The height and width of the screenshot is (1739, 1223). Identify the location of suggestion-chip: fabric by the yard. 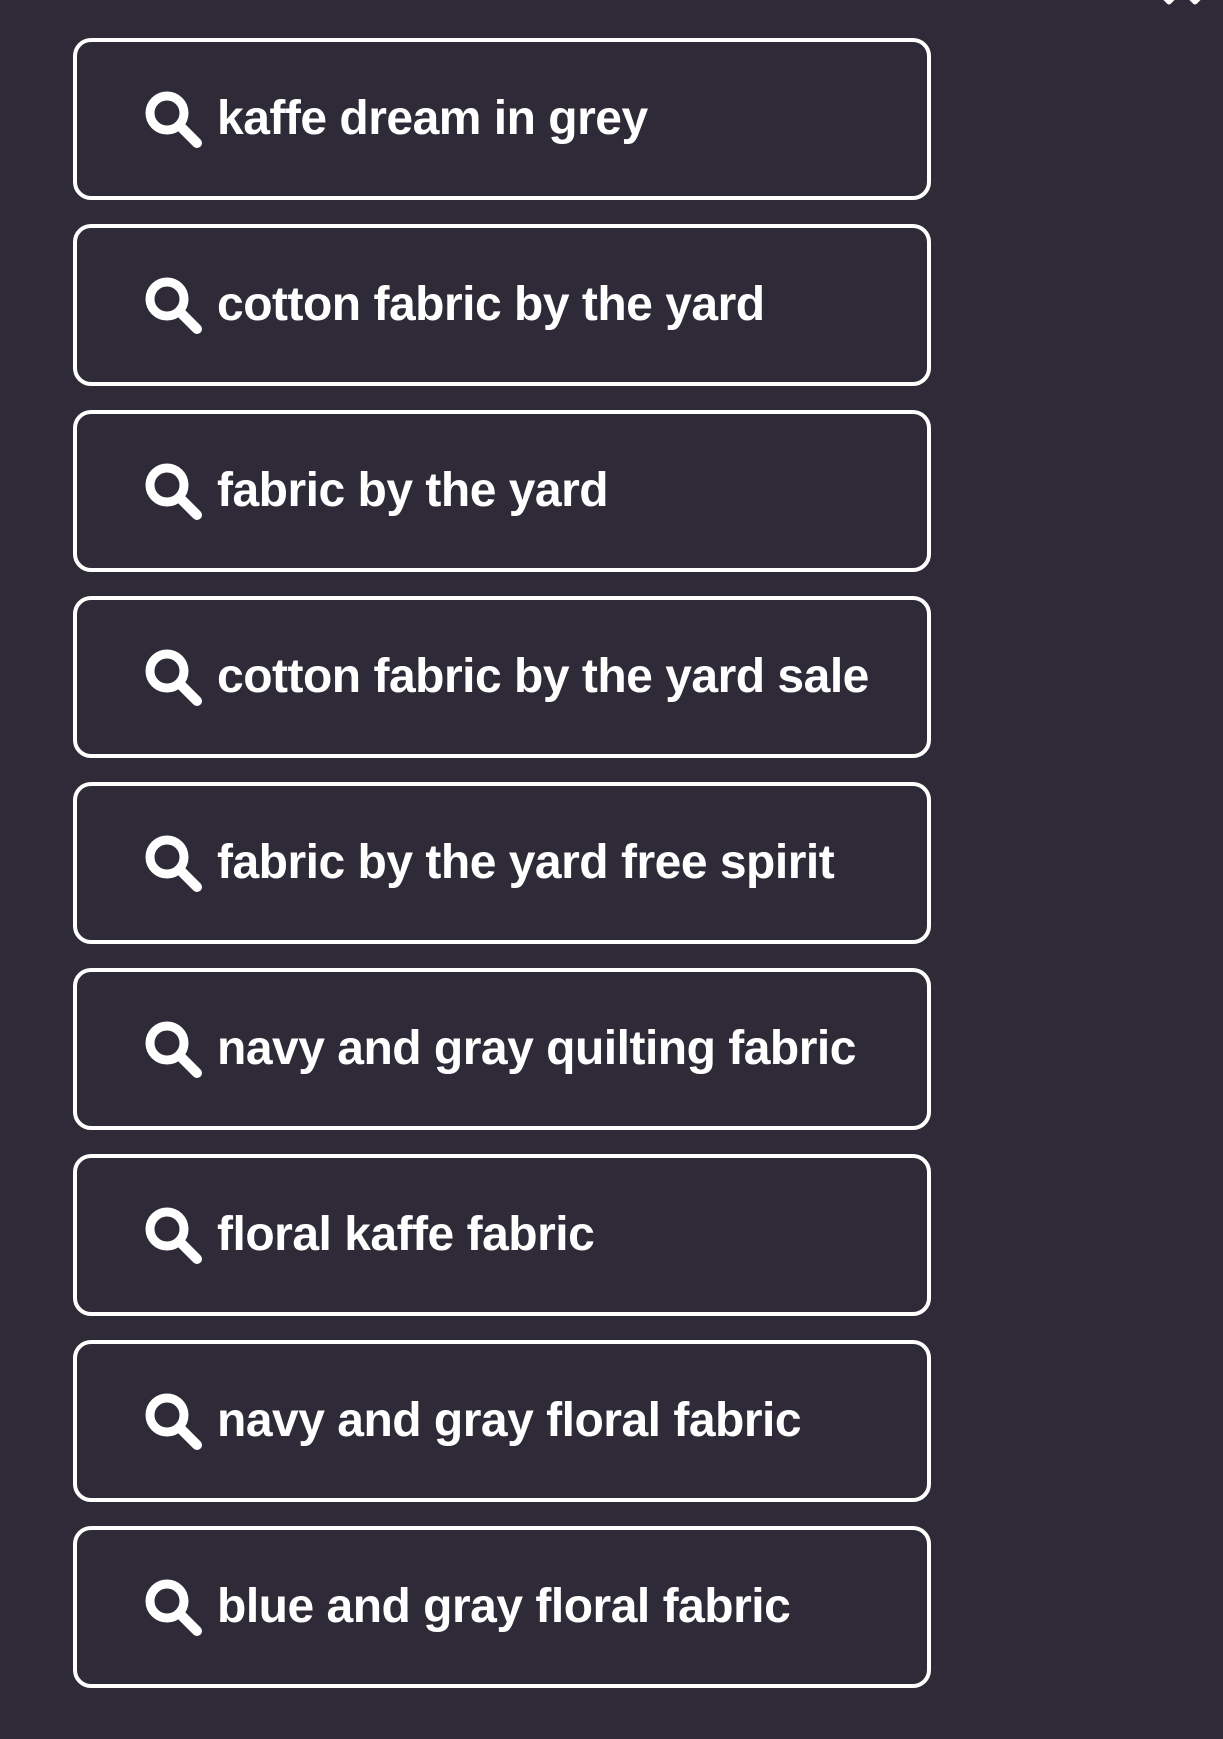
(502, 491).